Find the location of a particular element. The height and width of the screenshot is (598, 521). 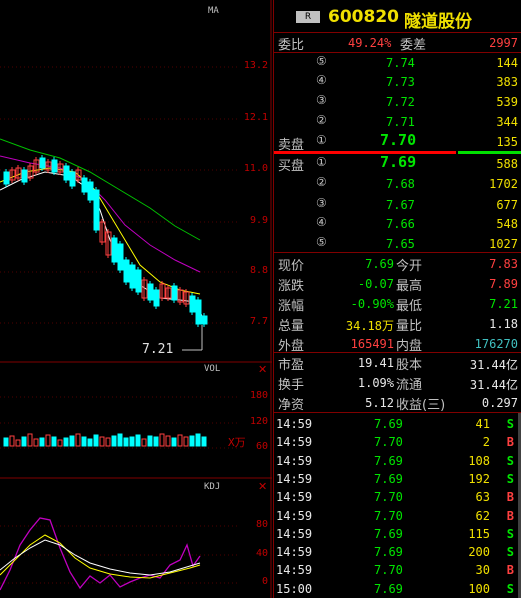

quote-value: 165491 is located at coordinates (372, 344).